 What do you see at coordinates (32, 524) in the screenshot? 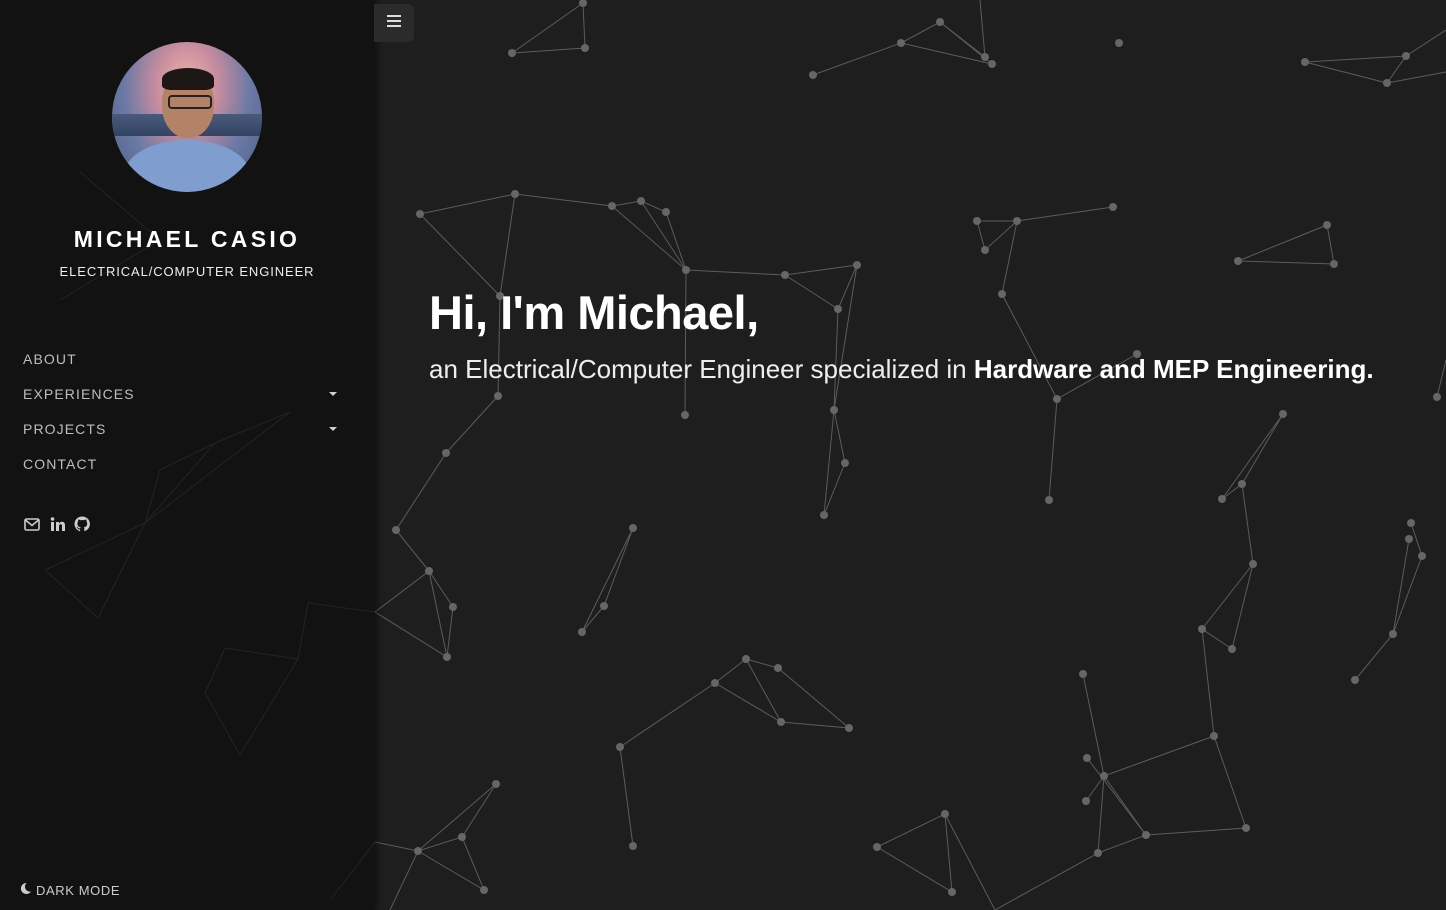
I see `mail-icon` at bounding box center [32, 524].